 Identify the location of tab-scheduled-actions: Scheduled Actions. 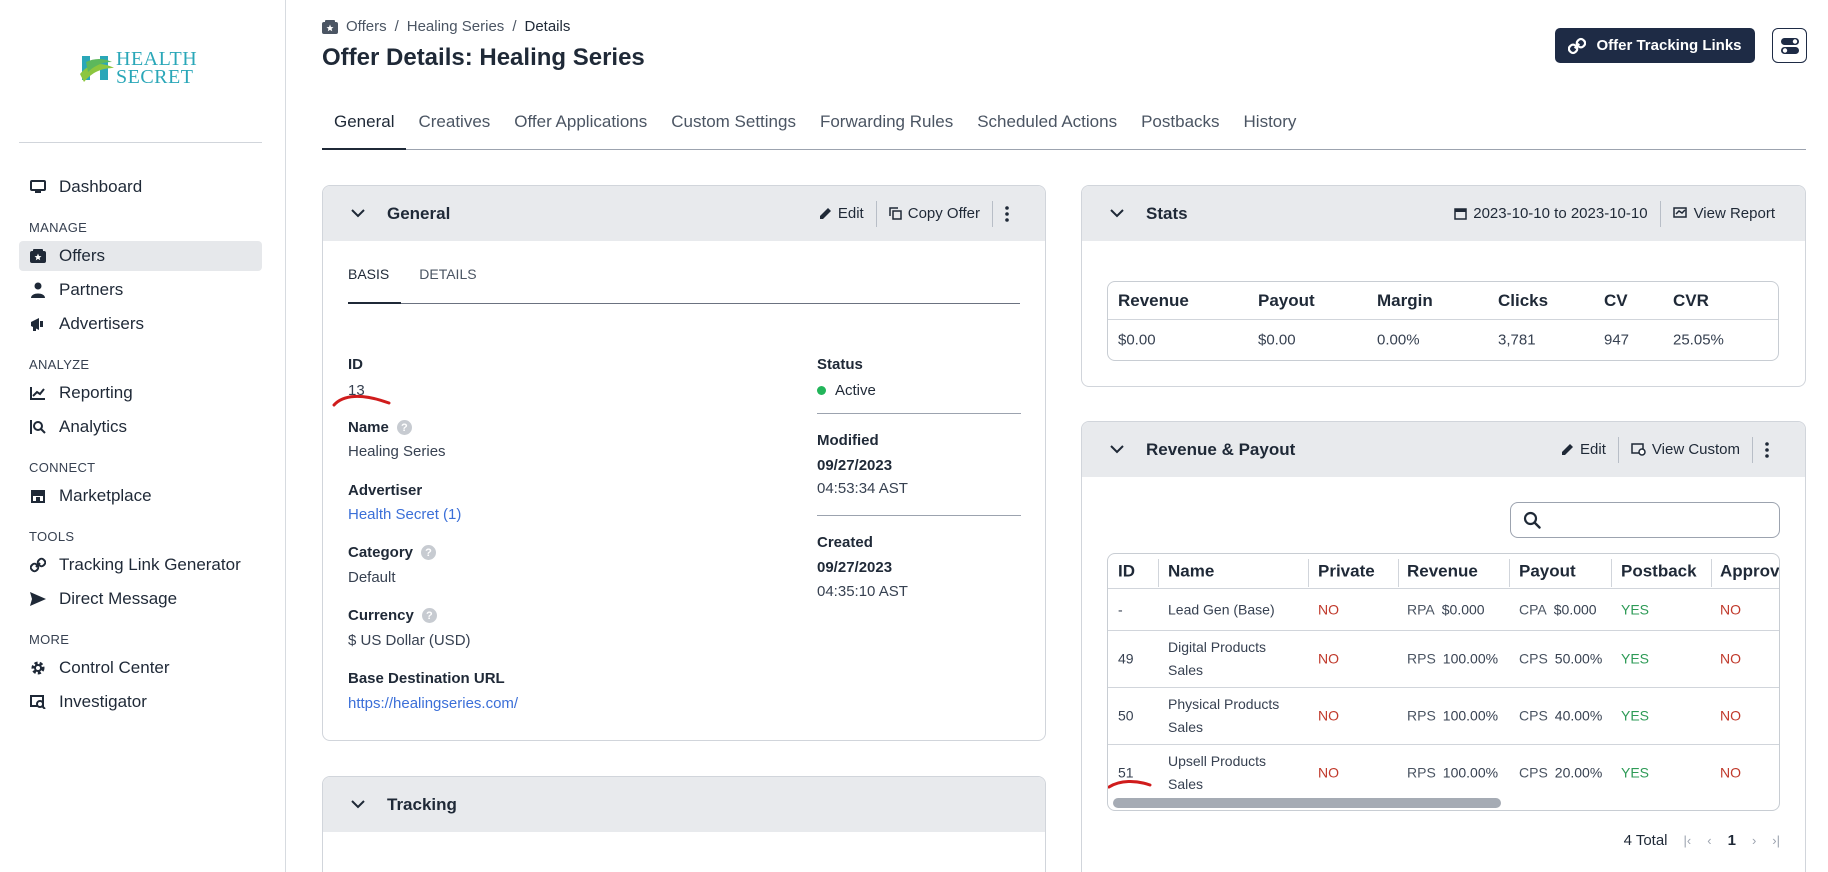
(1047, 127).